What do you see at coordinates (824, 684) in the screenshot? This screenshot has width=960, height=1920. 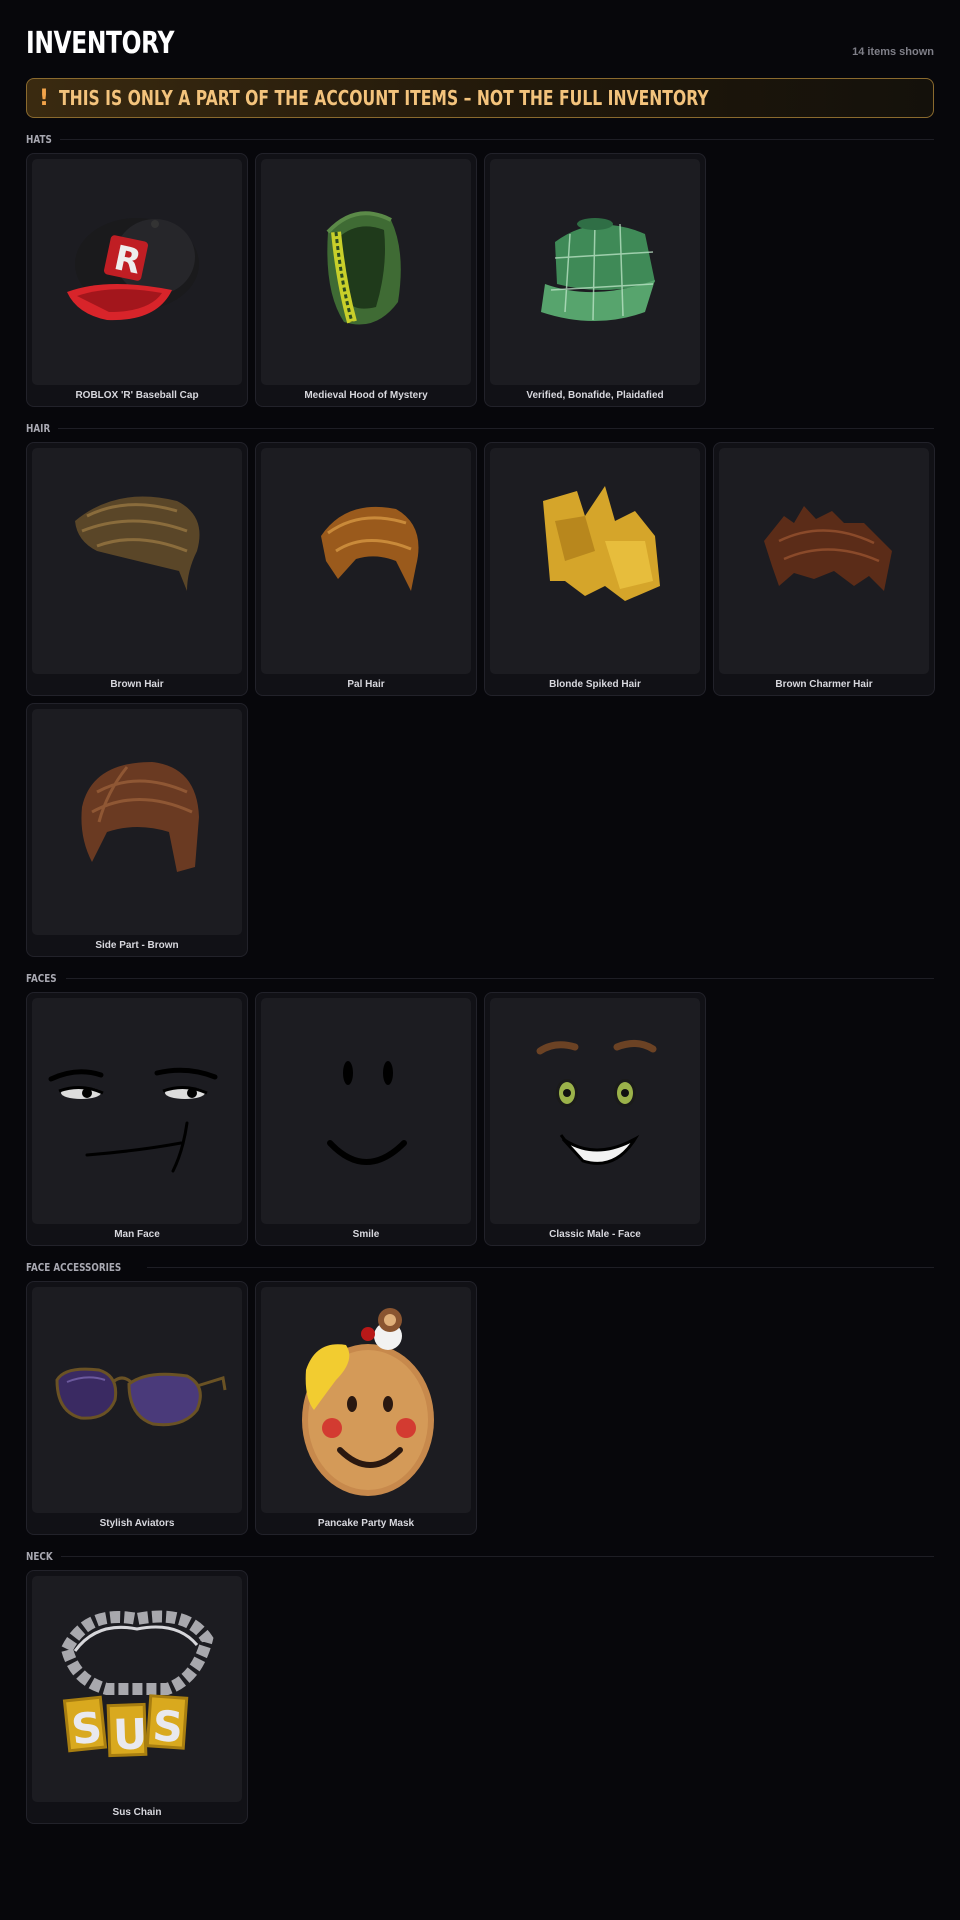 I see `item-name: Brown Charmer Hair` at bounding box center [824, 684].